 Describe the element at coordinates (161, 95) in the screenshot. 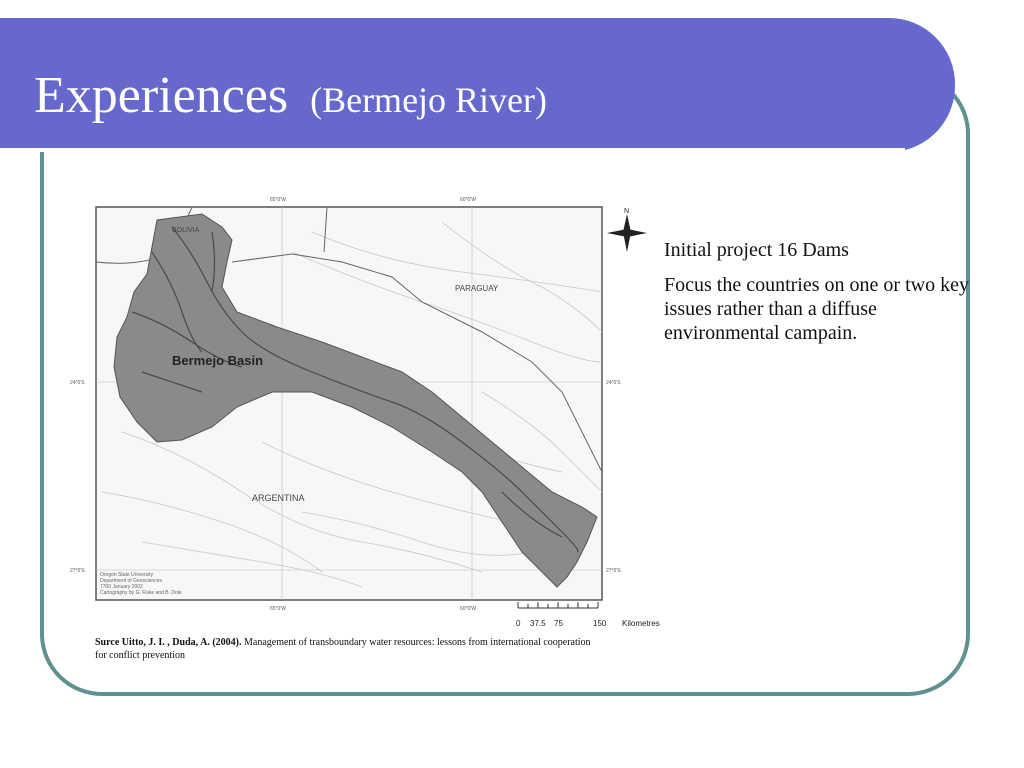

I see `title-text: Experiences` at that location.